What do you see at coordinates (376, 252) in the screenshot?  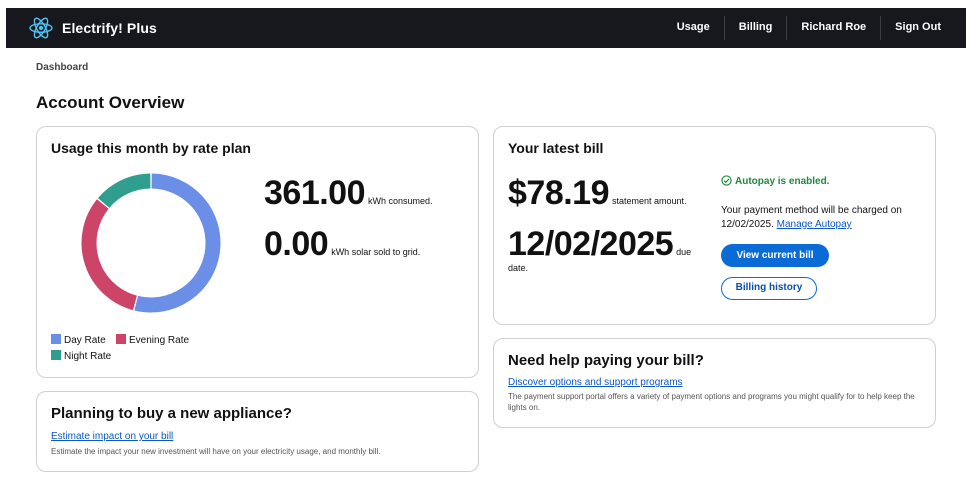 I see `solar-unit: kWh solar sold to grid.` at bounding box center [376, 252].